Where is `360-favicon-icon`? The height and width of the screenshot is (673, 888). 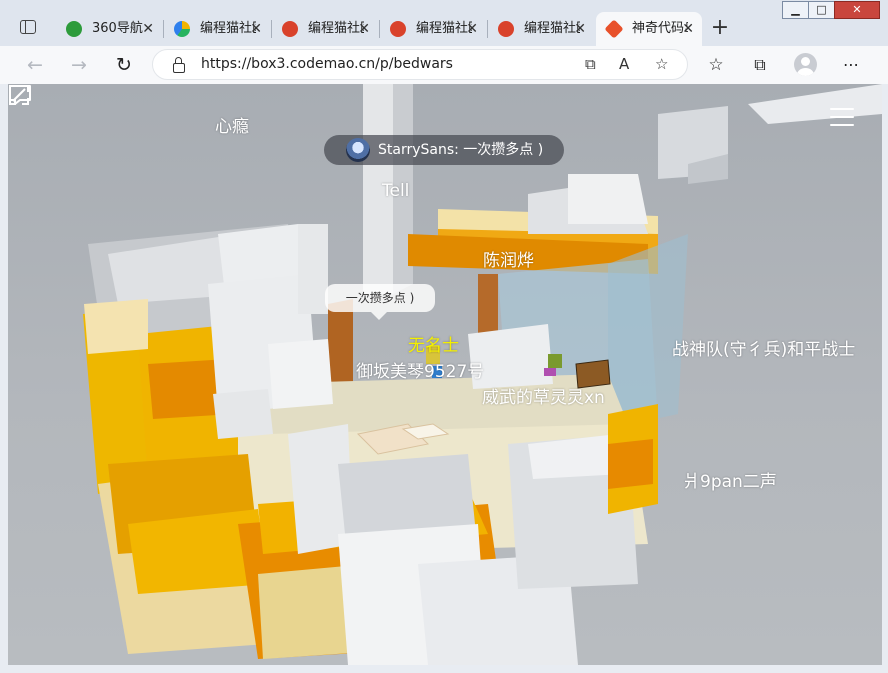 360-favicon-icon is located at coordinates (74, 29).